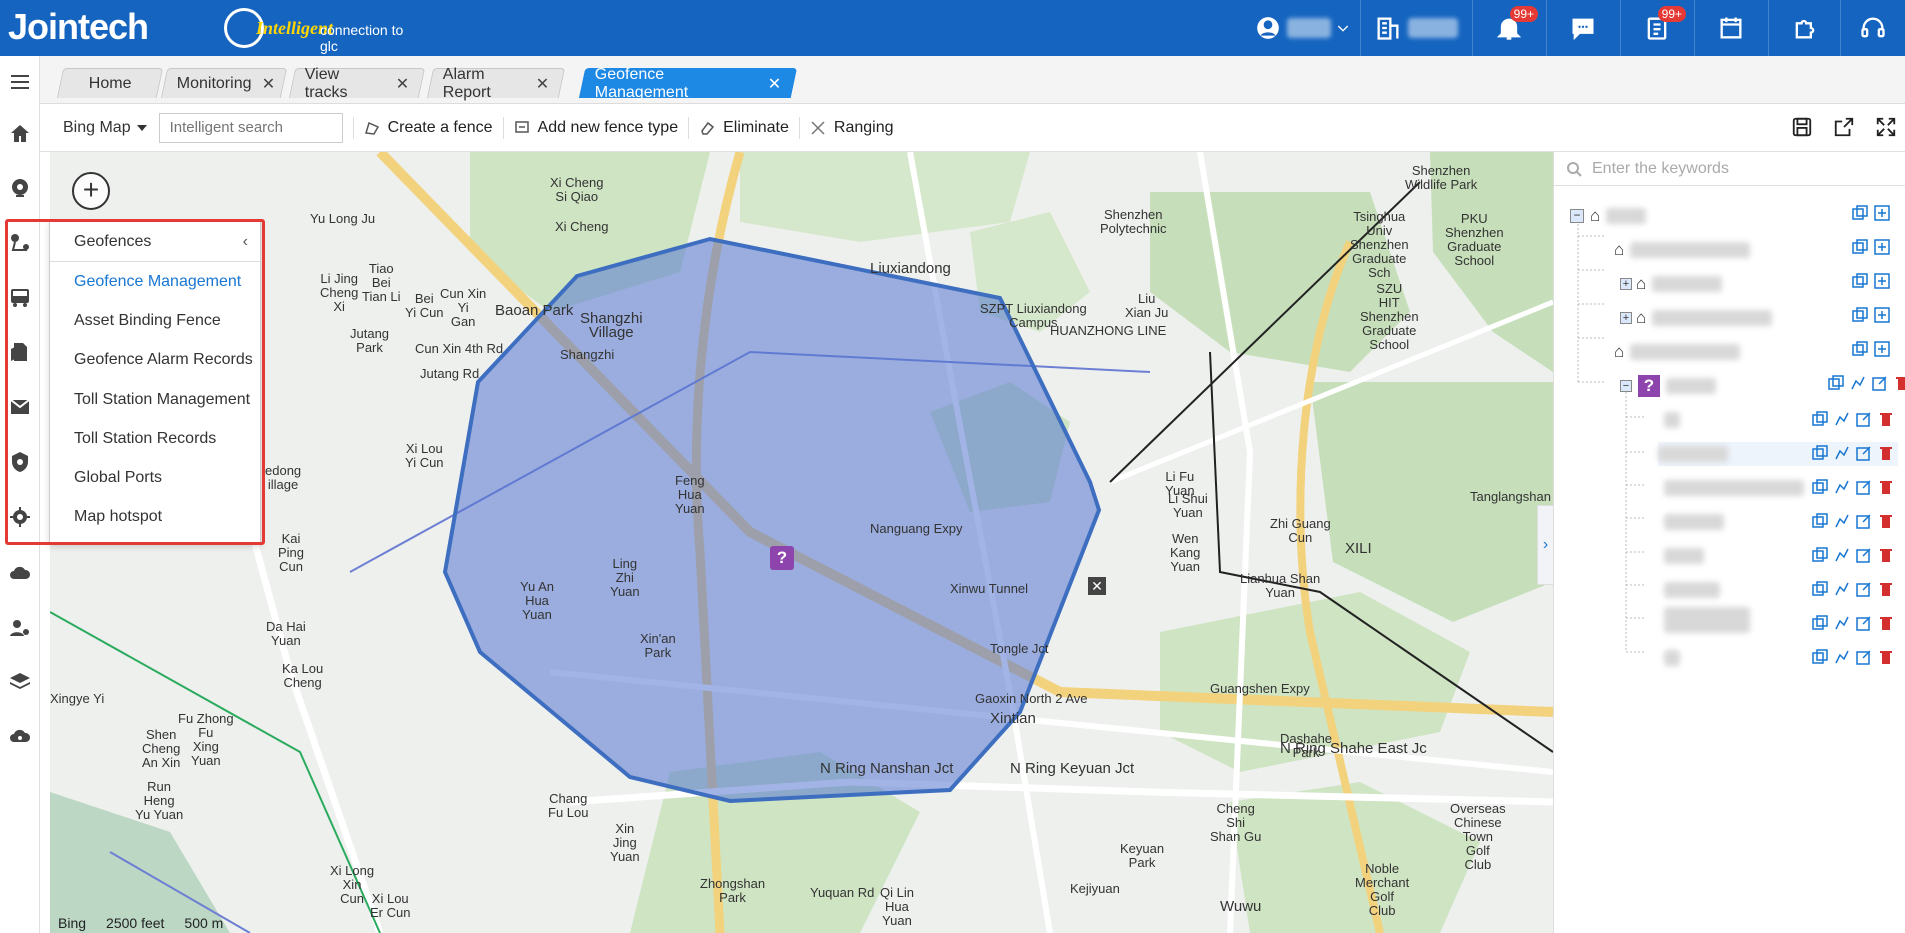  I want to click on external-link-icon, so click(1844, 127).